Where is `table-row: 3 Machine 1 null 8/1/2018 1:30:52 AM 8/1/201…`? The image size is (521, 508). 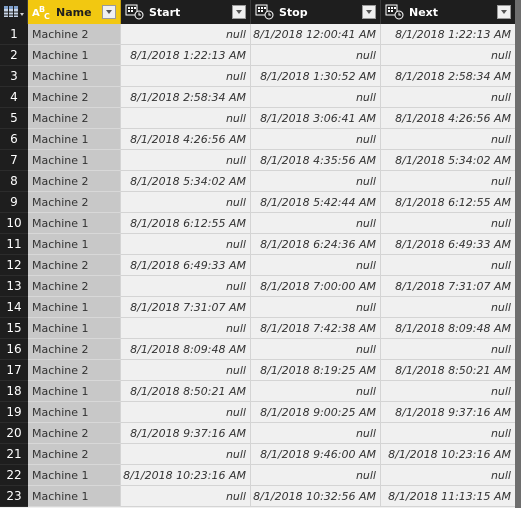 table-row: 3 Machine 1 null 8/1/2018 1:30:52 AM 8/1/201… is located at coordinates (257, 76).